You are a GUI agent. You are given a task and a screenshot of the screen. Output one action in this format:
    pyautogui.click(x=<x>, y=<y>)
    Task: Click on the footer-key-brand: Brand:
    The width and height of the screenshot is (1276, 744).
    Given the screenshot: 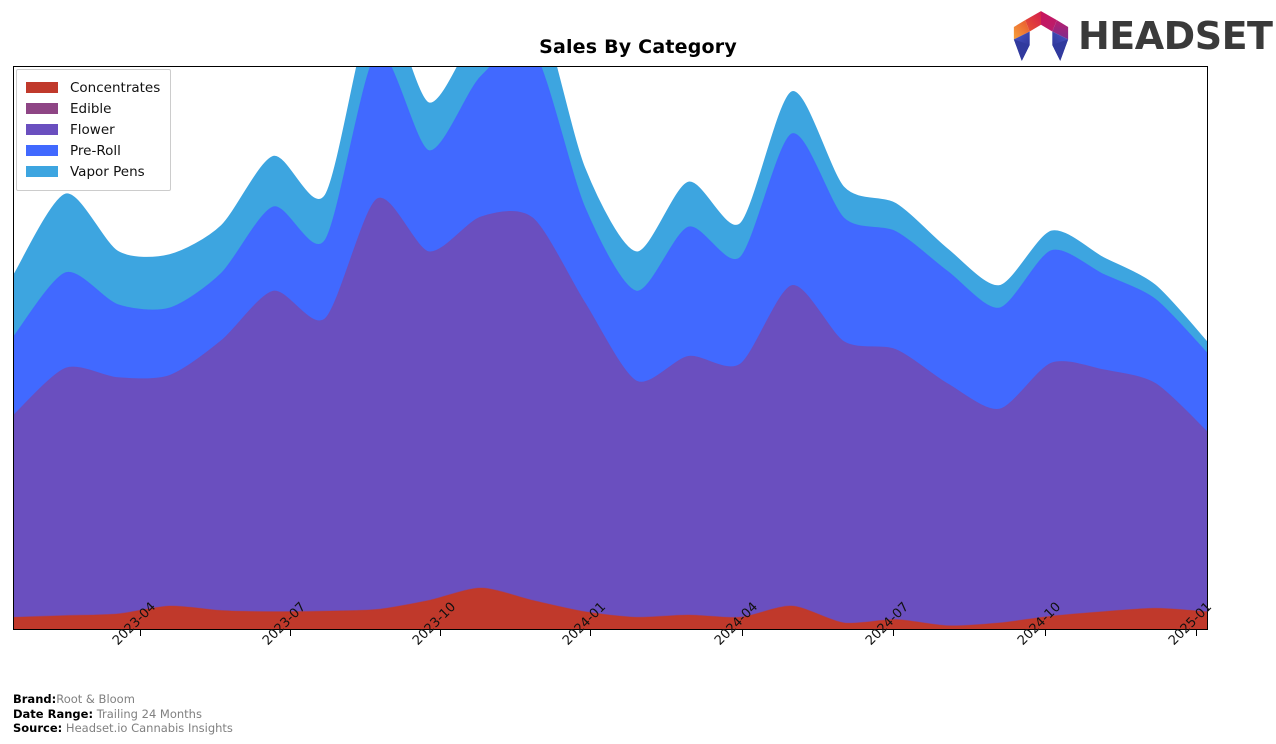 What is the action you would take?
    pyautogui.click(x=35, y=699)
    